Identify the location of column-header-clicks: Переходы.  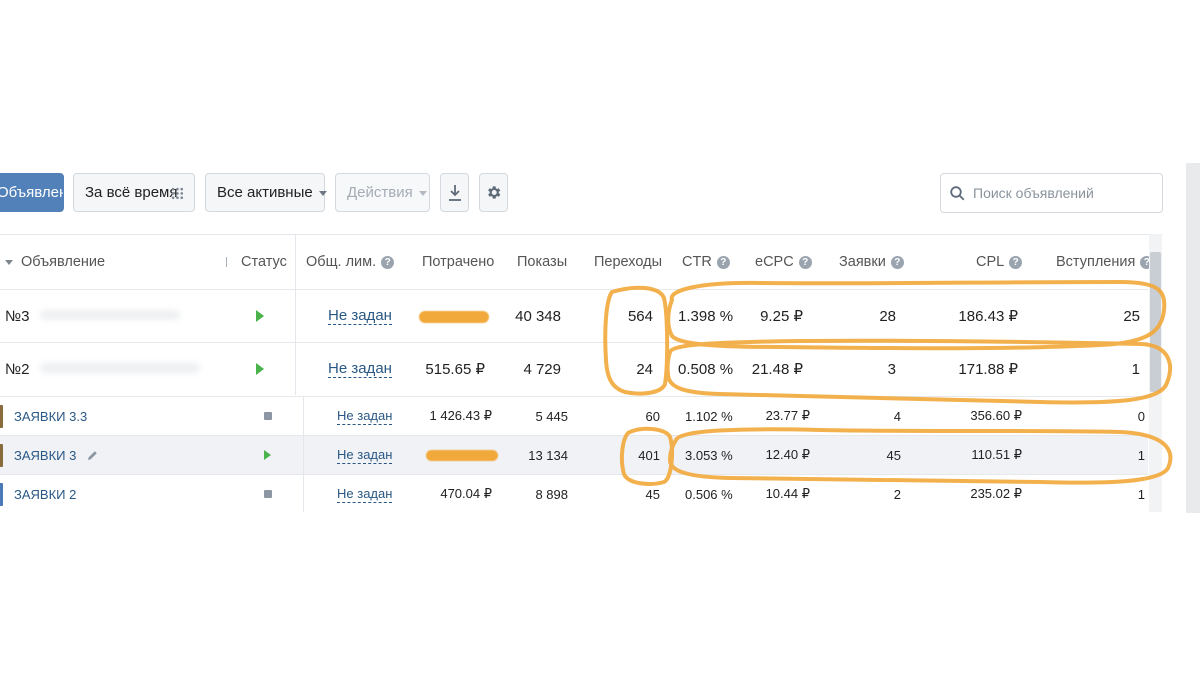
(628, 262).